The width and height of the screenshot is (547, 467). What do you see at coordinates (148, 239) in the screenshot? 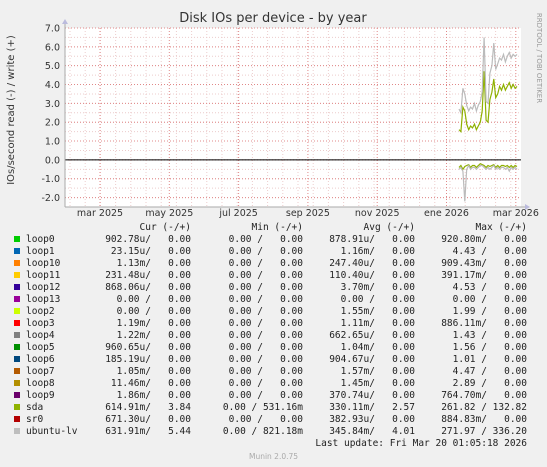
I see `legend-cur: 902.78u/ 0.00` at bounding box center [148, 239].